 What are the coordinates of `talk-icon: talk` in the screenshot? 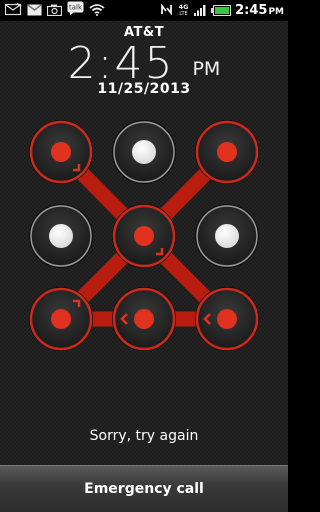 It's located at (75, 10).